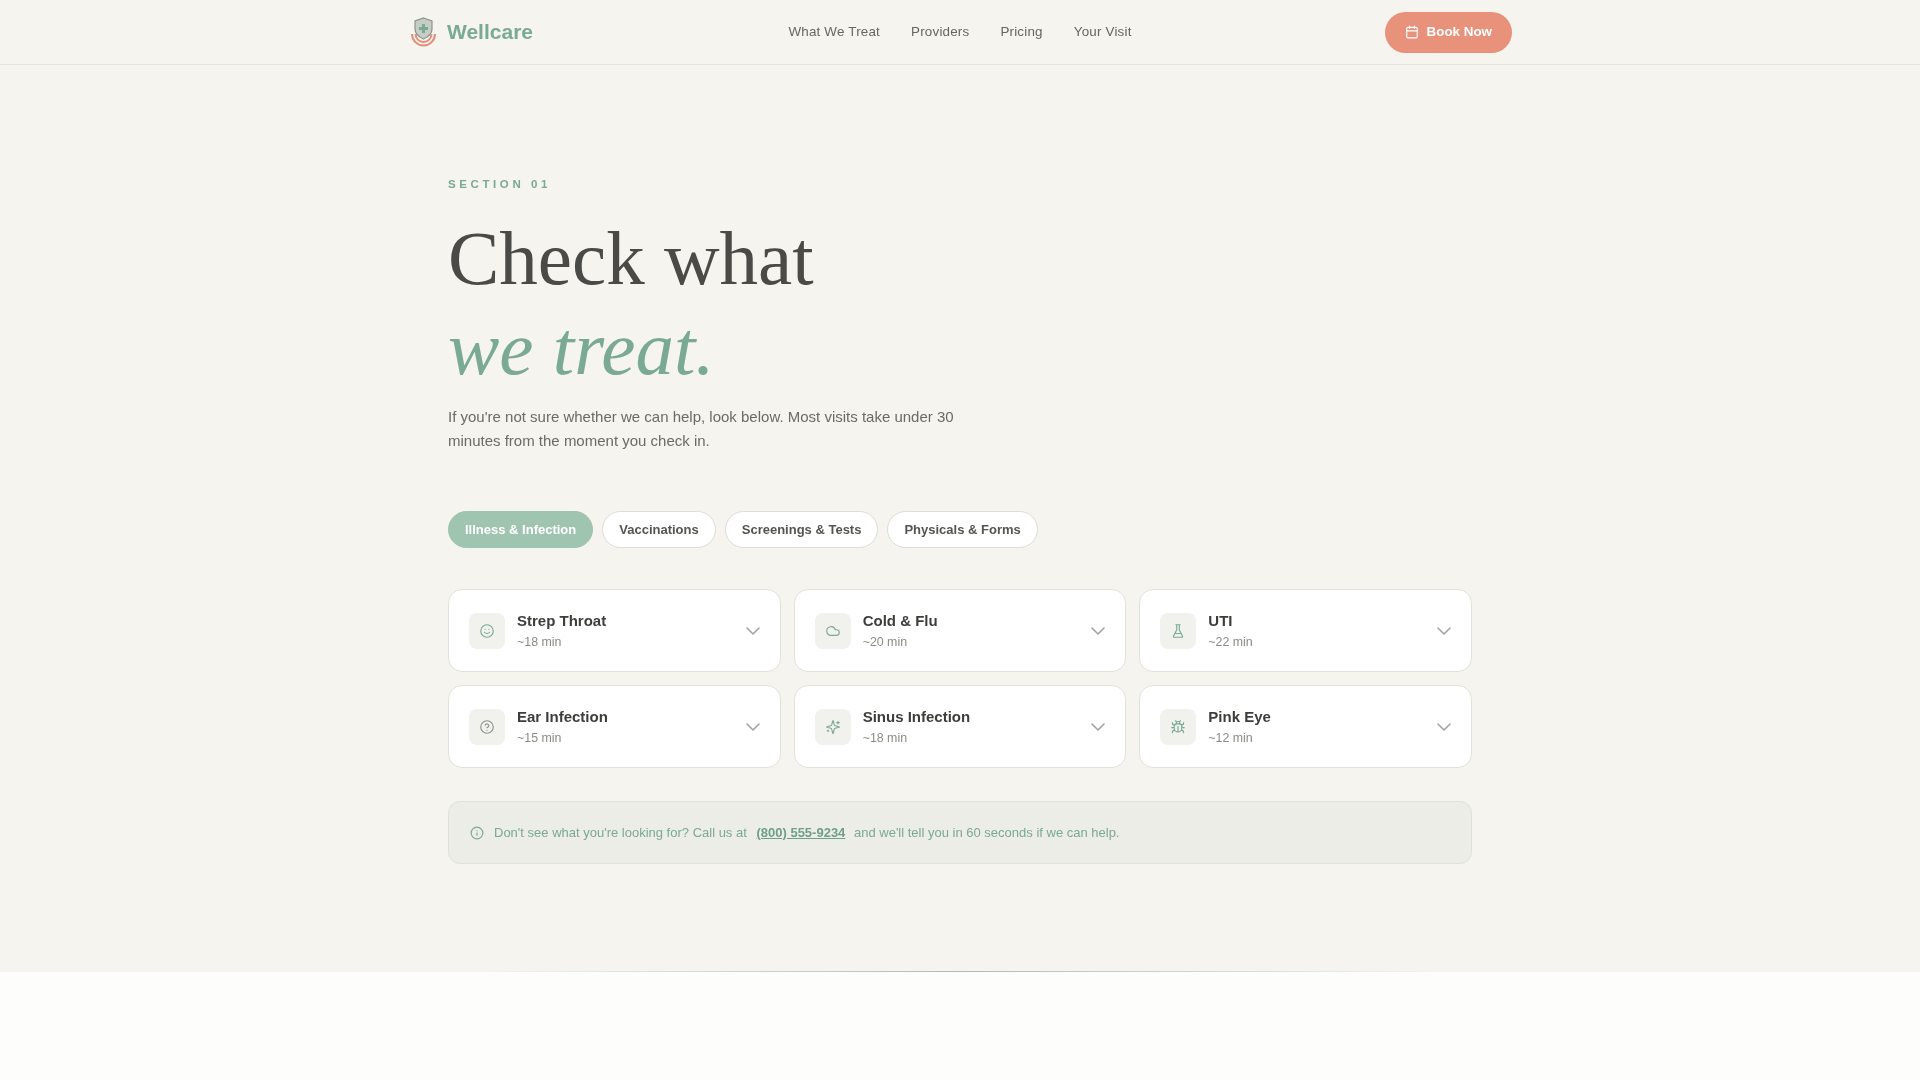  I want to click on category-tab: Screenings & Tests, so click(801, 529).